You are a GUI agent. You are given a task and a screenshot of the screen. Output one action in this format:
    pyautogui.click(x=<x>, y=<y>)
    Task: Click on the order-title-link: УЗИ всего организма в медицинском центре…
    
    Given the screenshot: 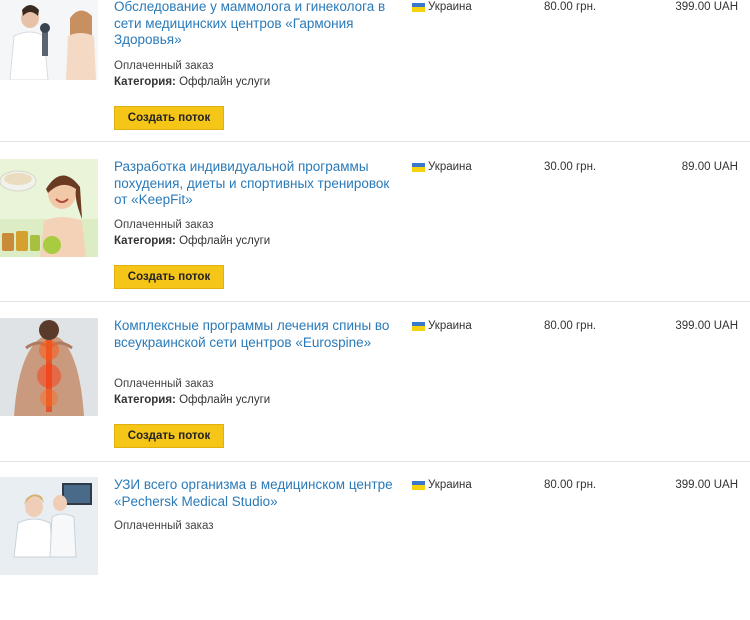 What is the action you would take?
    pyautogui.click(x=254, y=493)
    